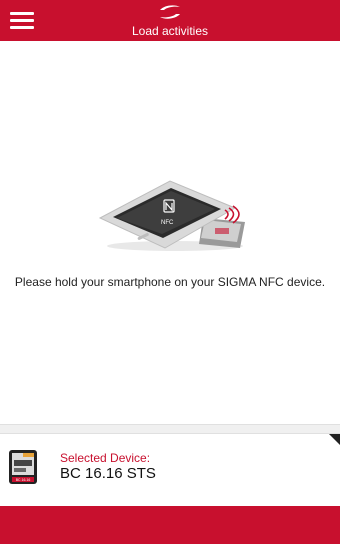 The height and width of the screenshot is (544, 340). What do you see at coordinates (108, 473) in the screenshot?
I see `selected-device-name: BC 16.16 STS` at bounding box center [108, 473].